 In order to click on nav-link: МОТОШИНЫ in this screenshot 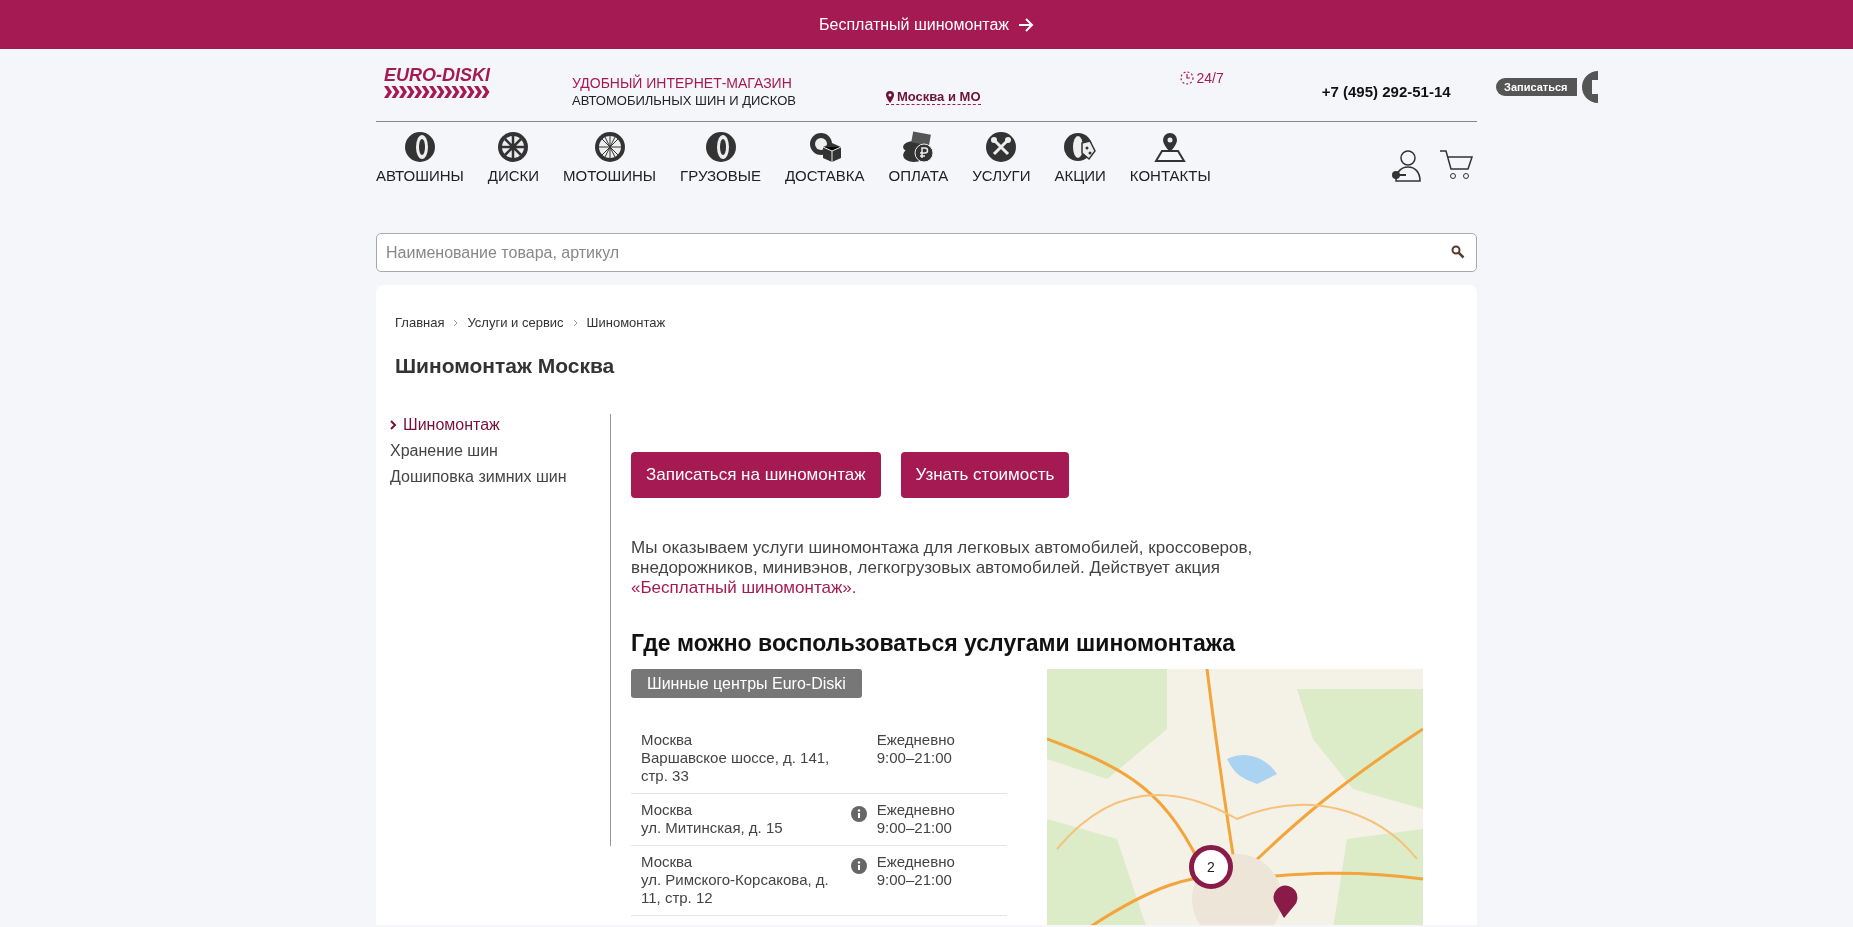, I will do `click(610, 157)`.